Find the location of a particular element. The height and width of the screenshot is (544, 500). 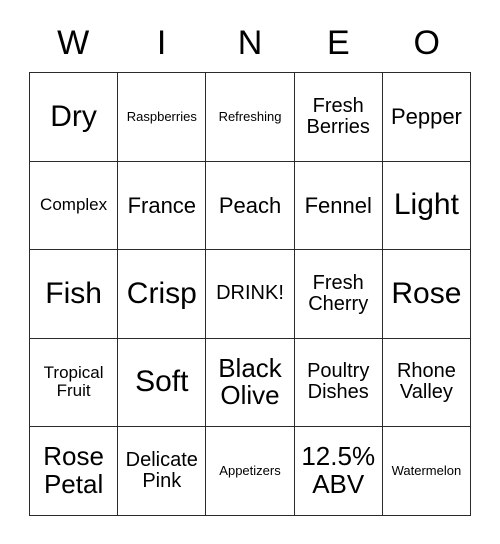

bingo-cell-label: Crisp is located at coordinates (161, 293).